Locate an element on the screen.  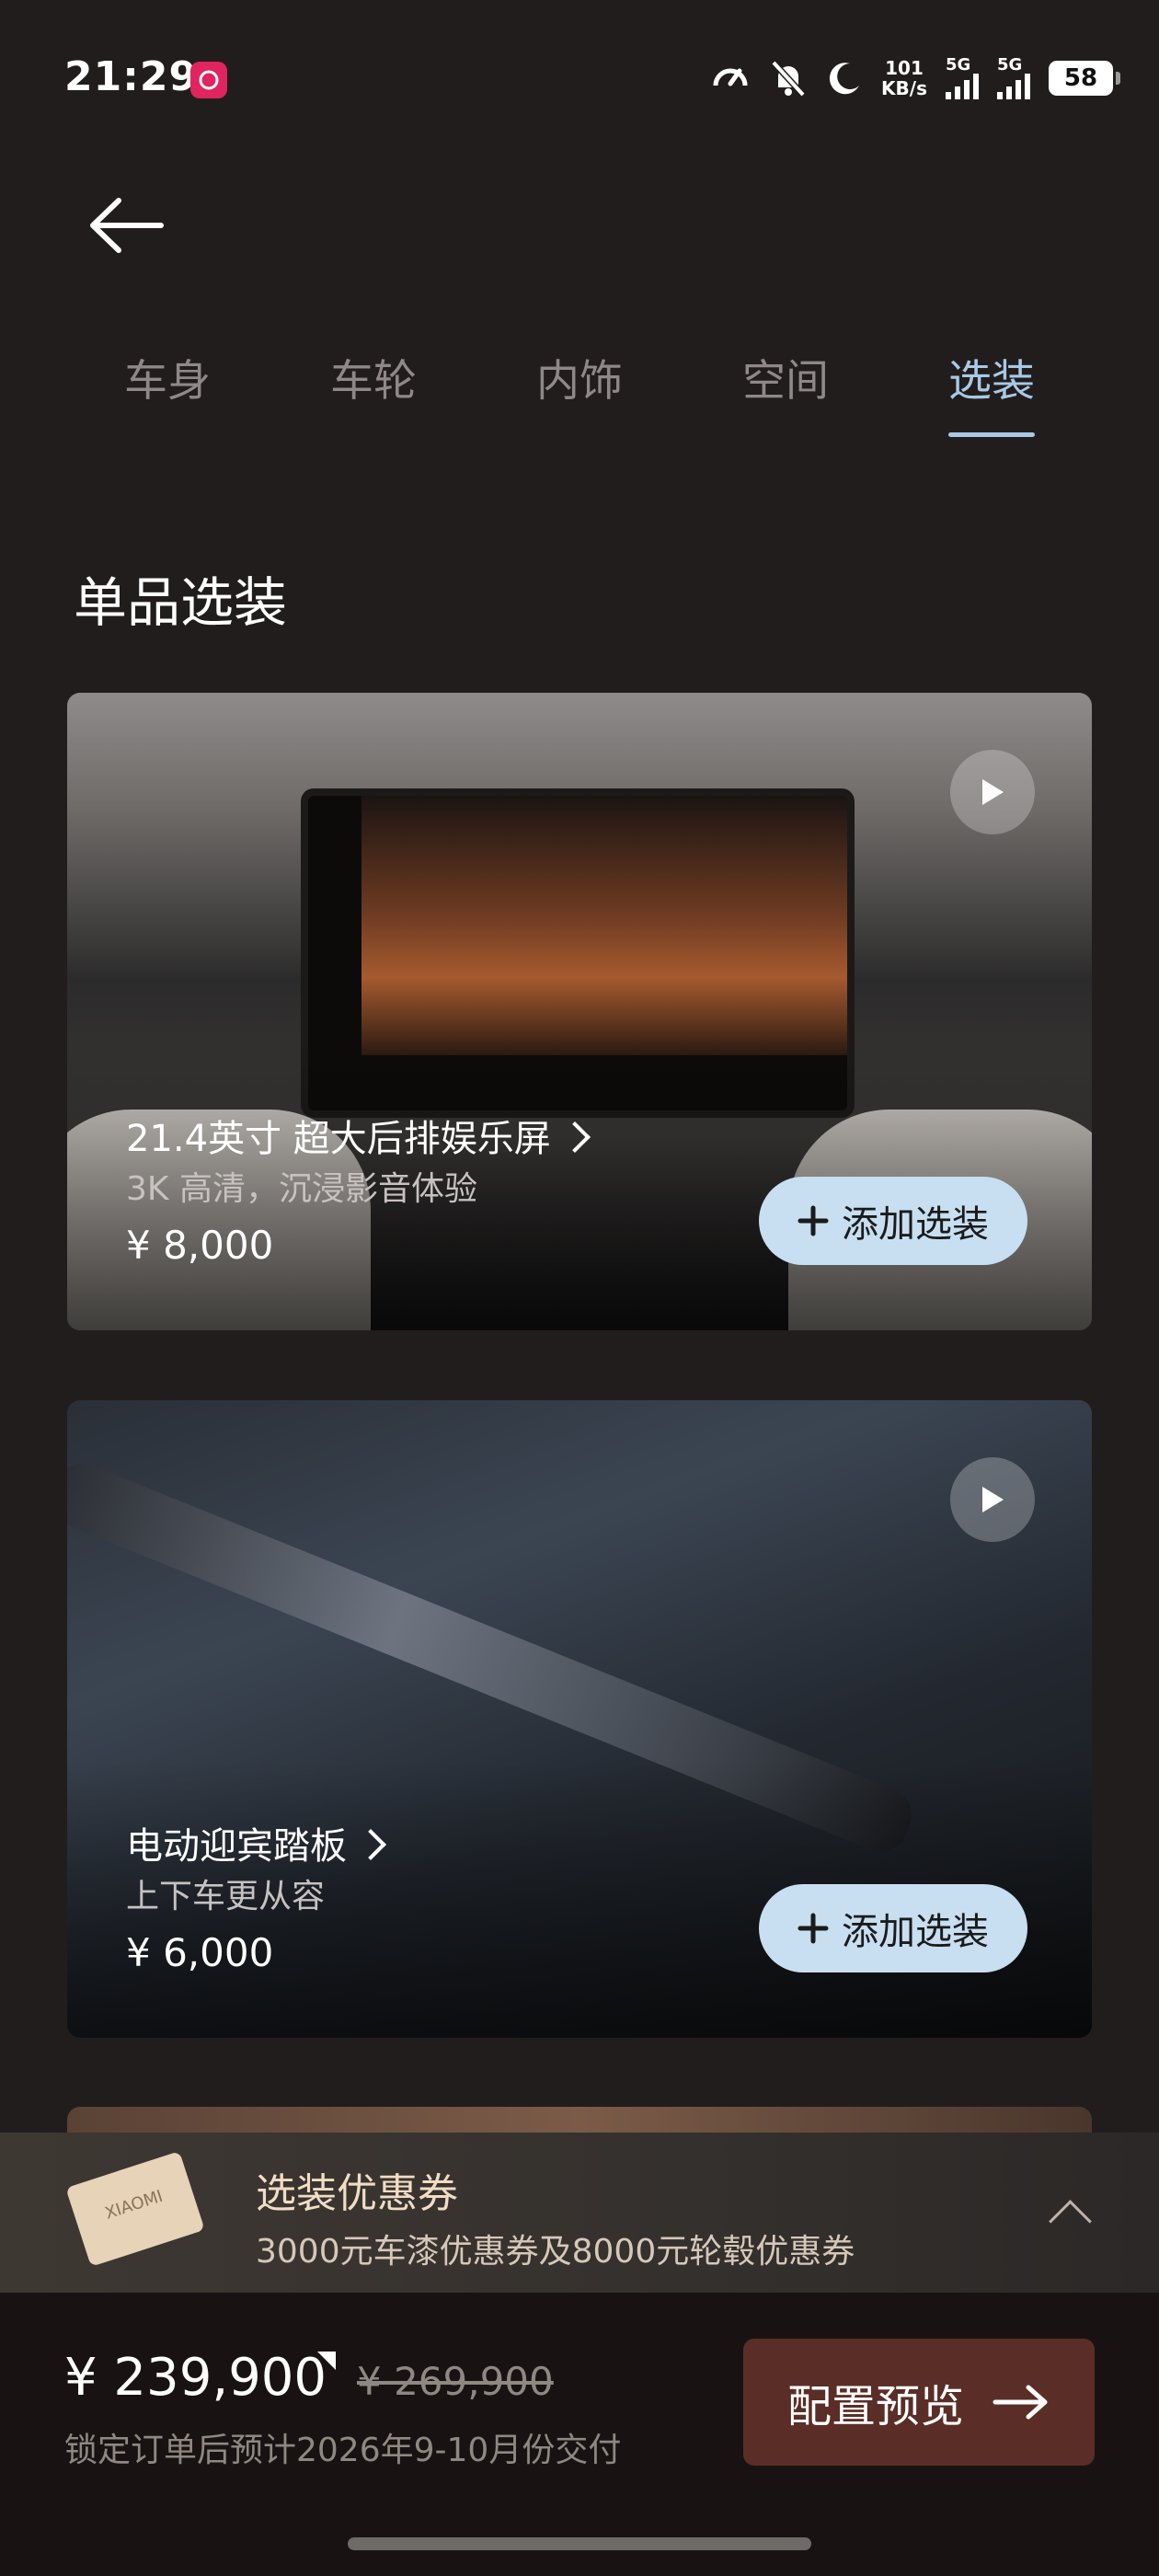
speed-gauge-icon is located at coordinates (730, 78).